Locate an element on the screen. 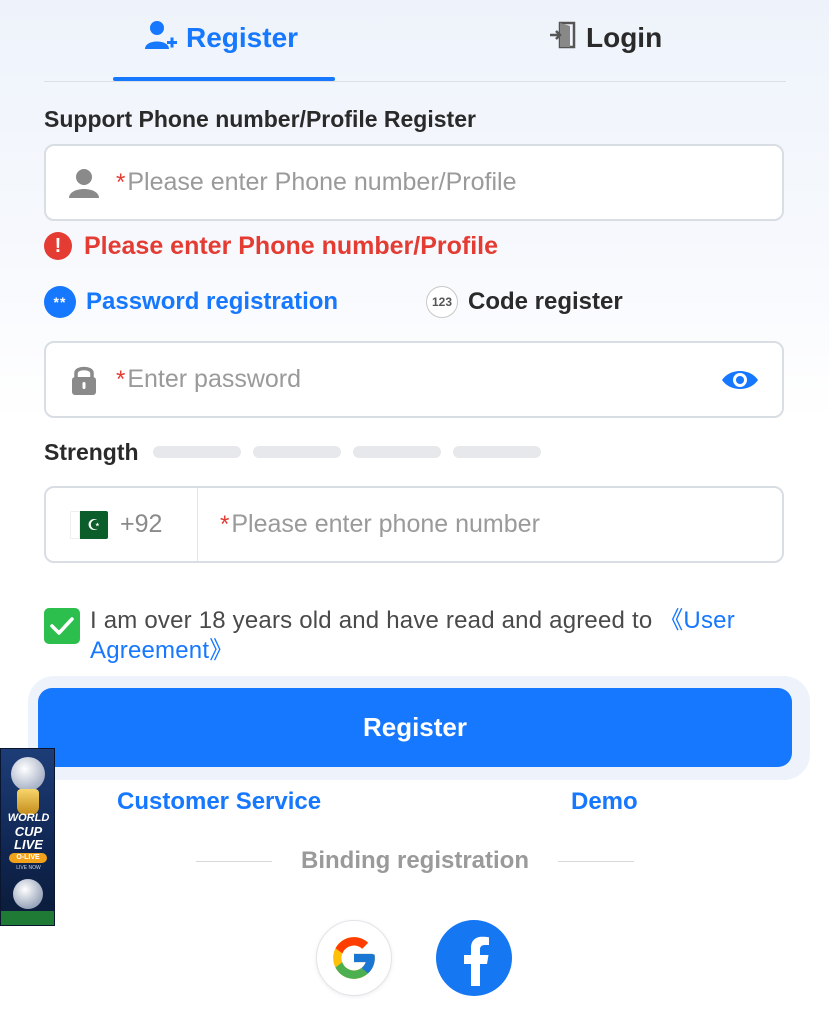 Image resolution: width=829 pixels, height=1024 pixels. google-login-button is located at coordinates (354, 958).